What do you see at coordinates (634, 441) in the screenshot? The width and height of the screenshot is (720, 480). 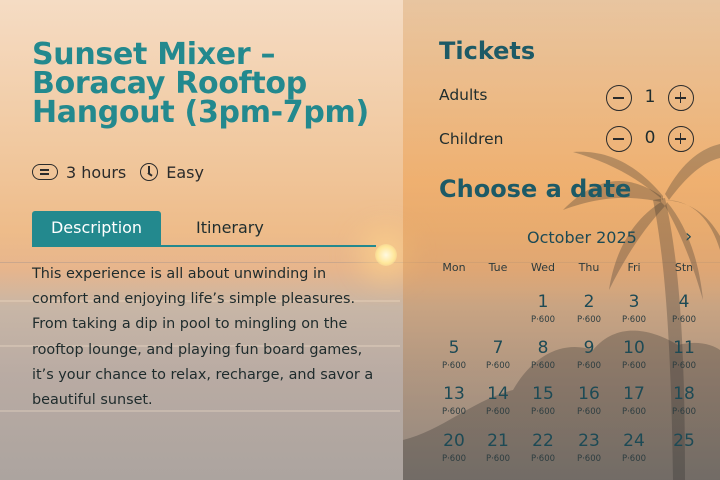 I see `day-number: 24` at bounding box center [634, 441].